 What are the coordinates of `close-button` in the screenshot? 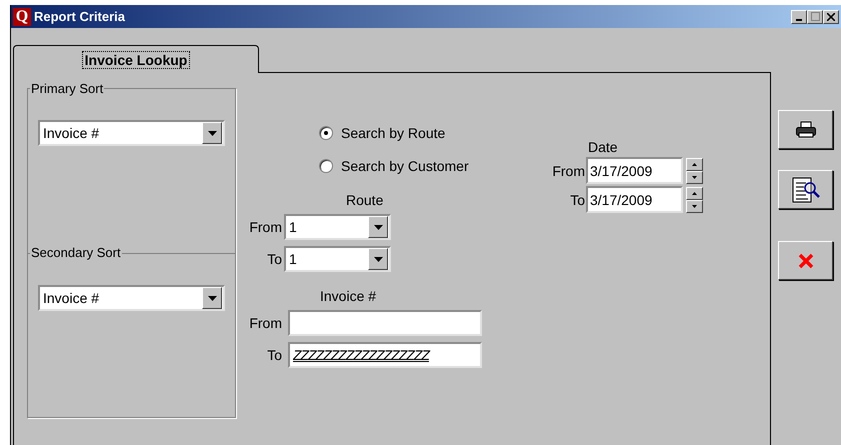 It's located at (831, 17).